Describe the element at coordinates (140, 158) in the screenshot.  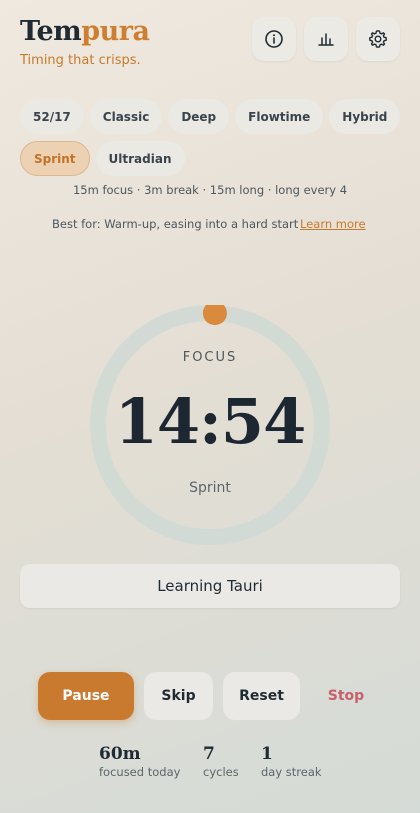
I see `preset-chip-ultradian: Ultradian` at that location.